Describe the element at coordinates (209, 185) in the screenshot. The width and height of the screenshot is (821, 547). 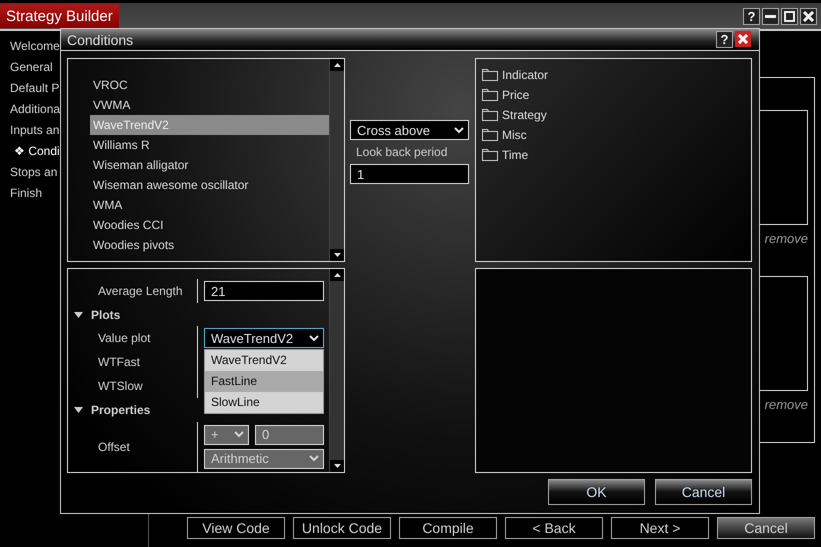
I see `list-item: Wiseman awesome oscillator` at that location.